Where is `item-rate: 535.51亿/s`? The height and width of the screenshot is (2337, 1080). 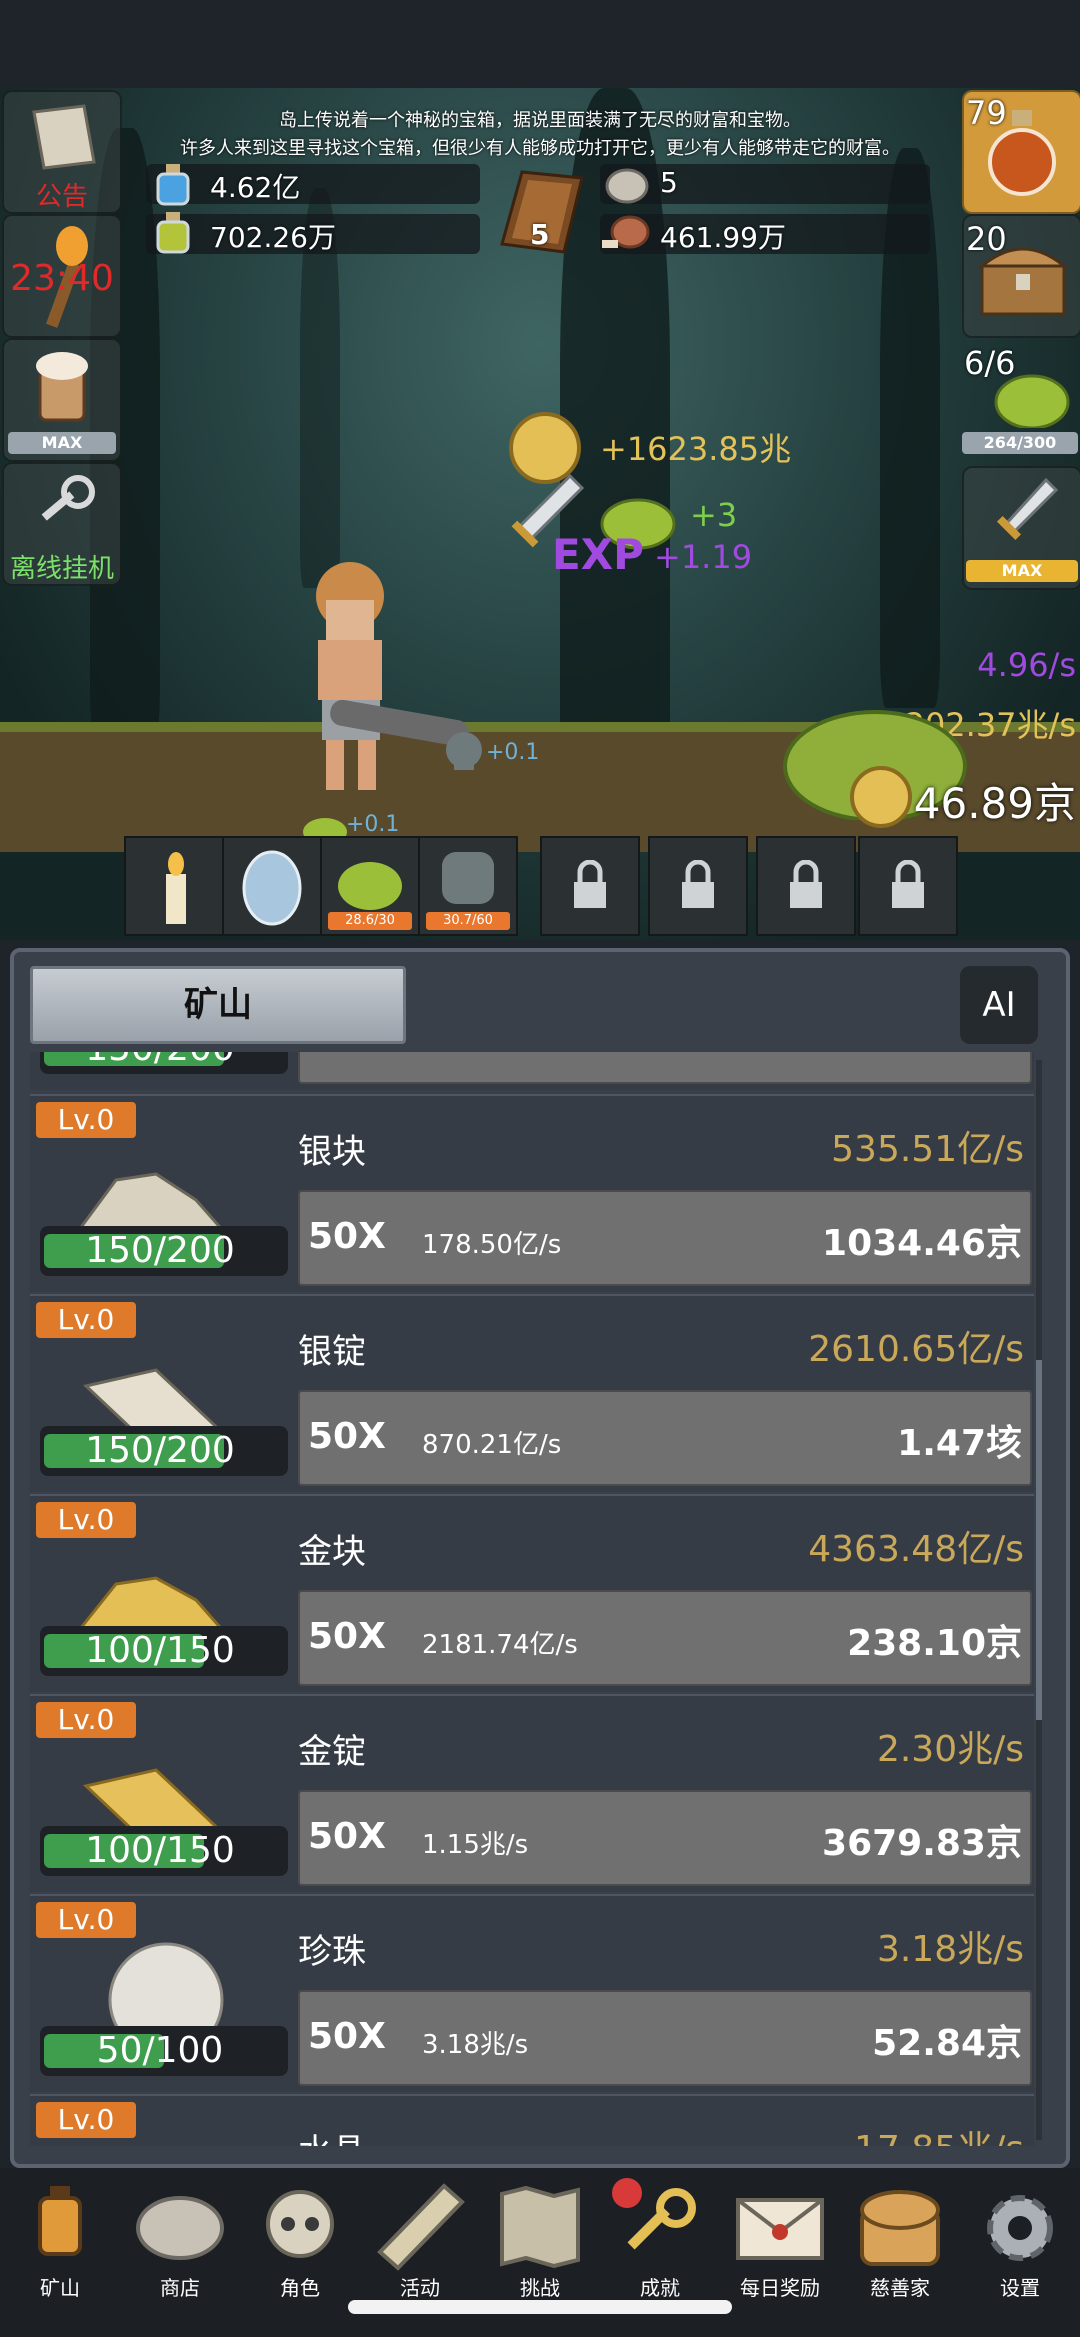 item-rate: 535.51亿/s is located at coordinates (927, 1149).